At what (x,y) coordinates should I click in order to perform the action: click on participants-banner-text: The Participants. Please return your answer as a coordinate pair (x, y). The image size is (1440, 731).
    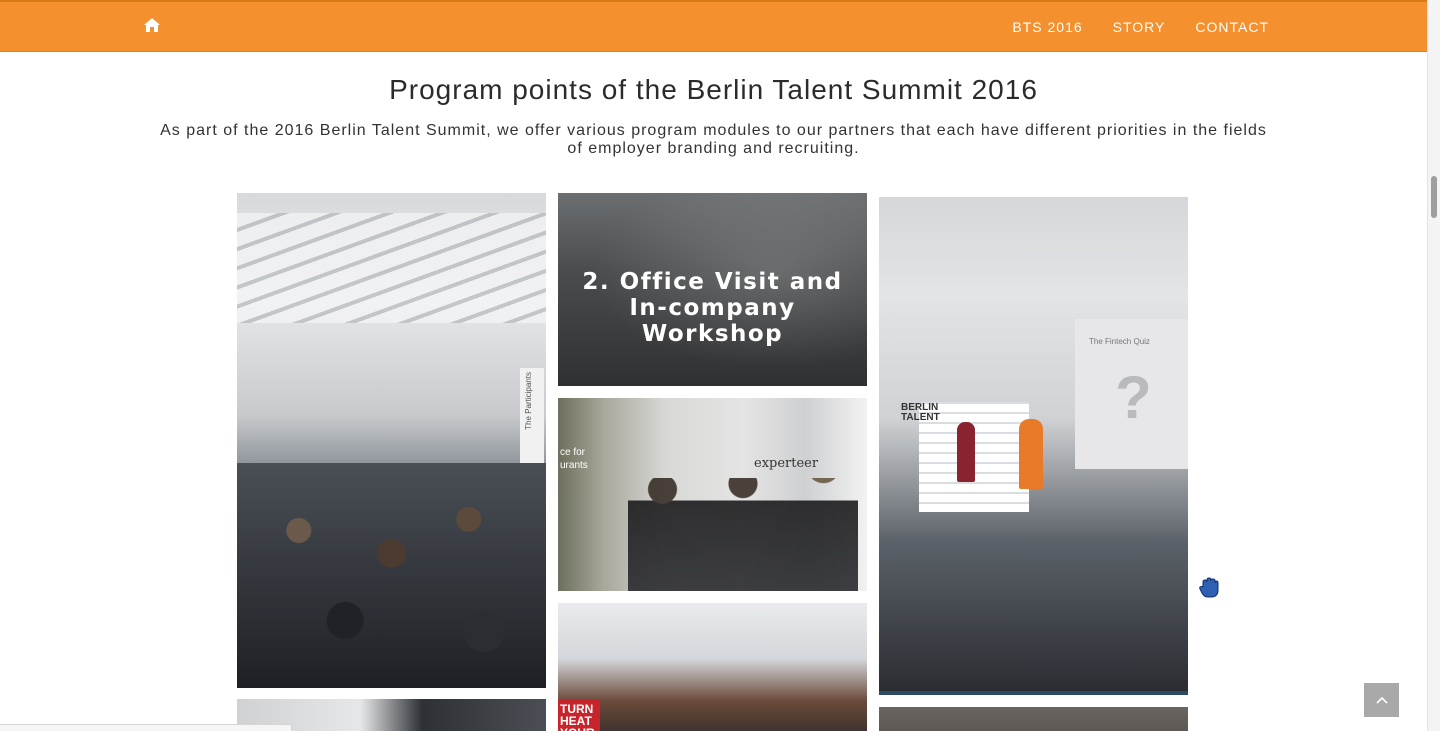
    Looking at the image, I should click on (528, 401).